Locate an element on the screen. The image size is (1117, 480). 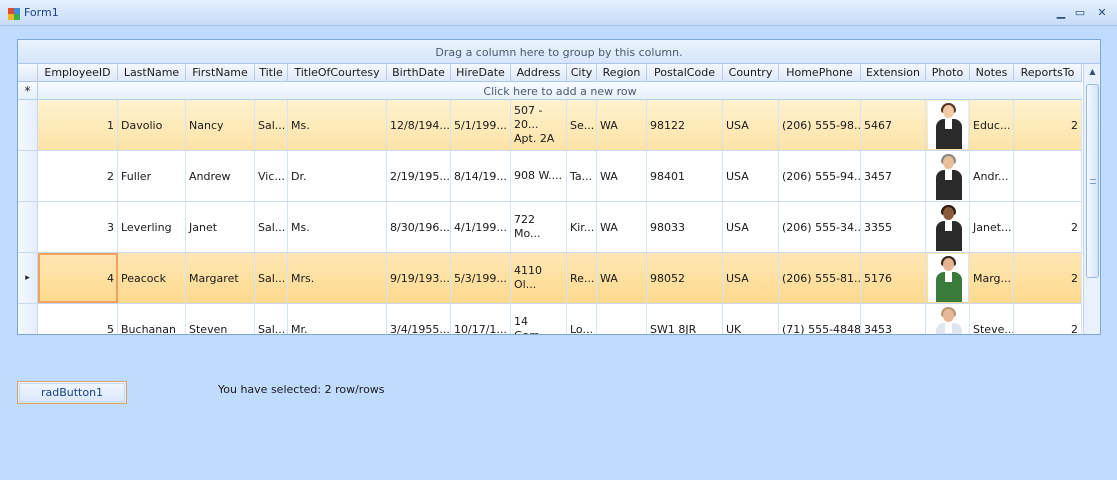
column-header-title: Title is located at coordinates (271, 73).